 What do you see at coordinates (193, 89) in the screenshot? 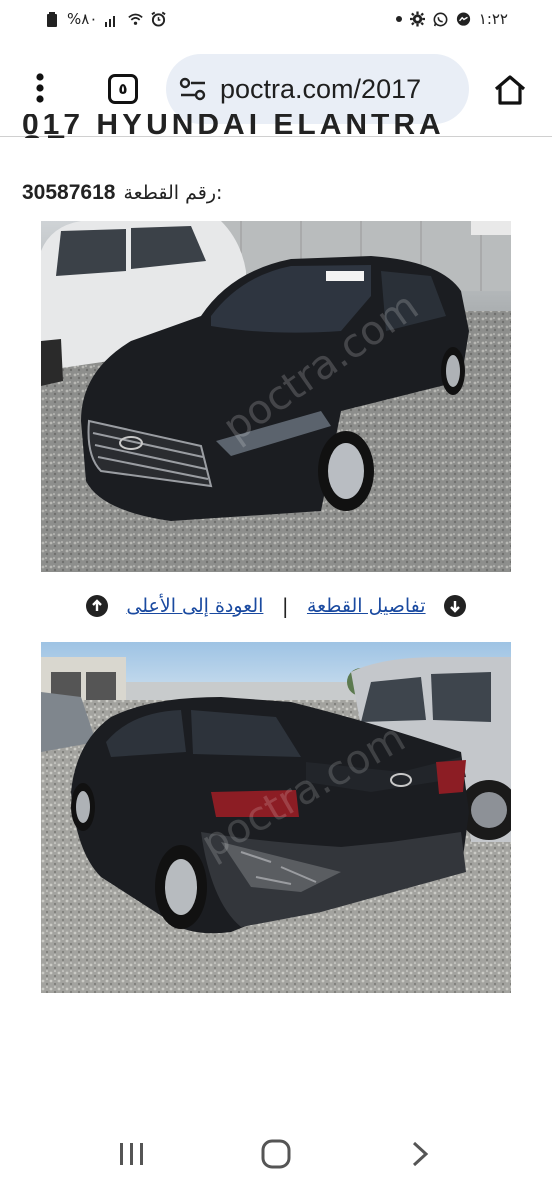
I see `site-settings-icon` at bounding box center [193, 89].